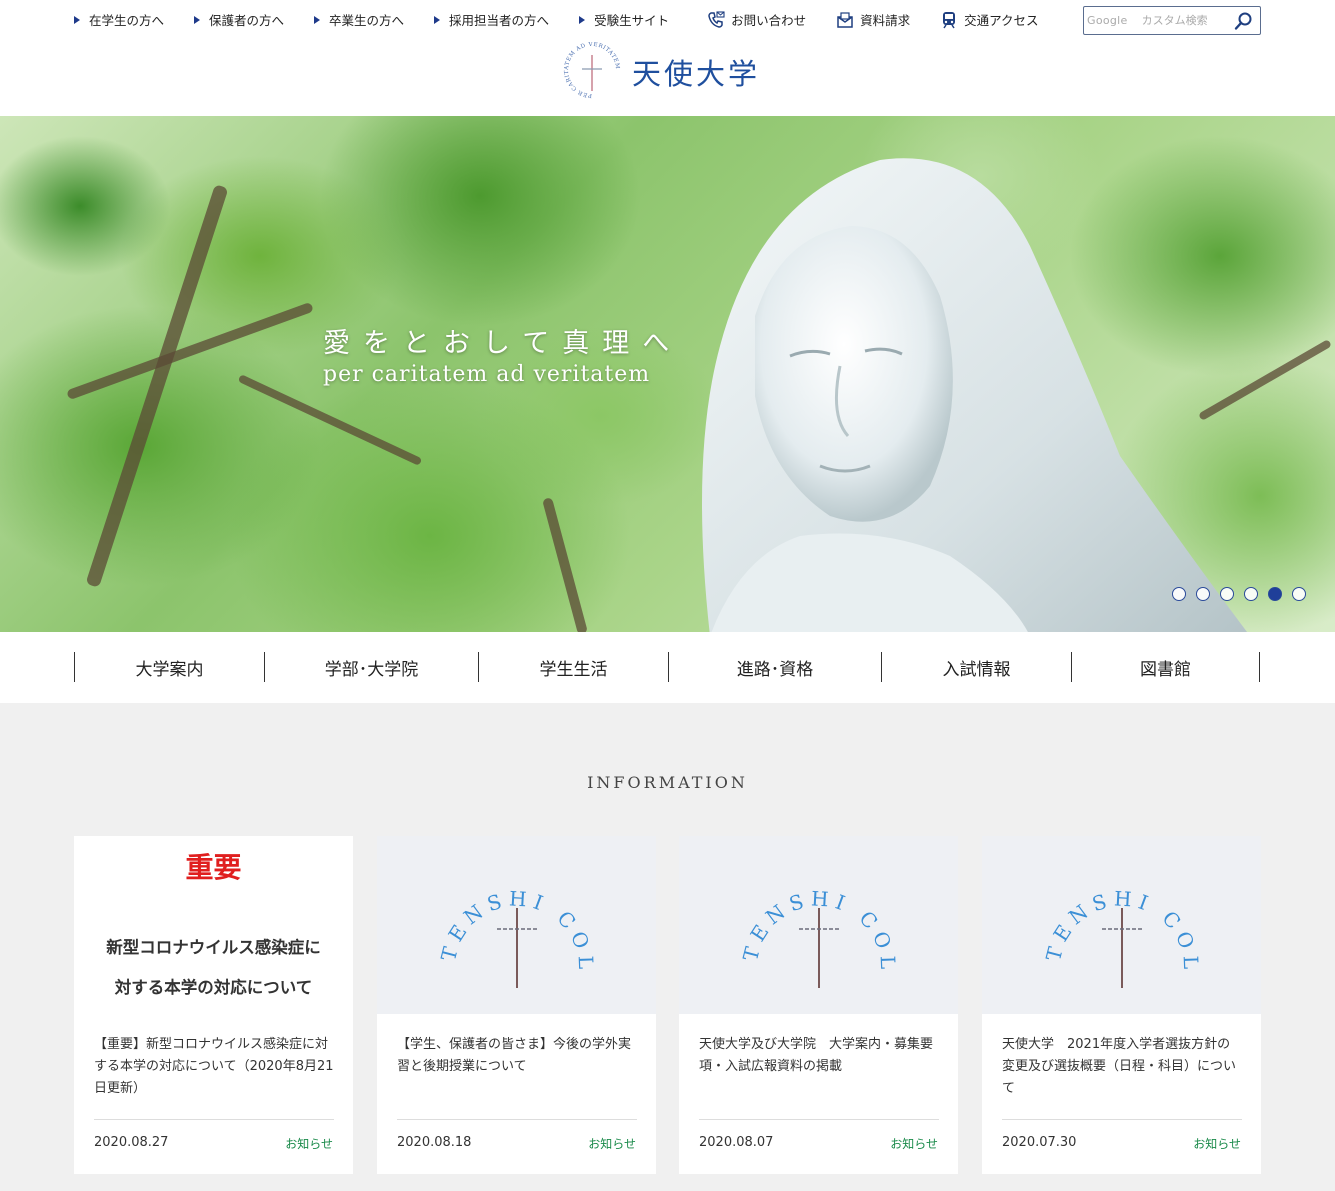 The width and height of the screenshot is (1335, 1191). I want to click on card-image-important: 重要 新型コロナウイルス感染症に 対する本学の対応について, so click(213, 925).